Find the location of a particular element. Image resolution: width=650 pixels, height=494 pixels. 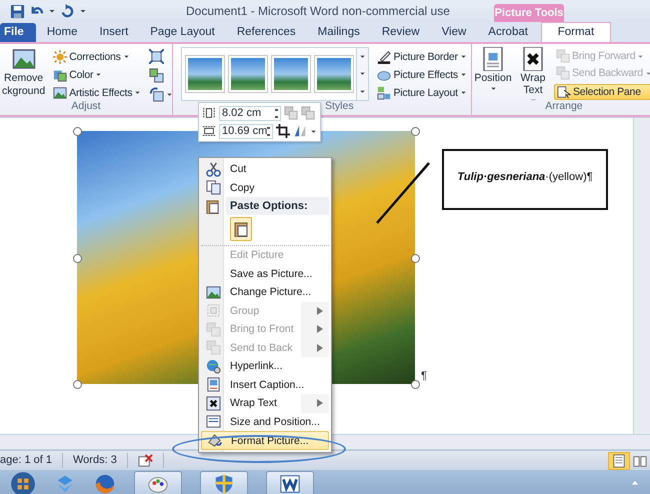

status-text: Words: 3 is located at coordinates (95, 460).